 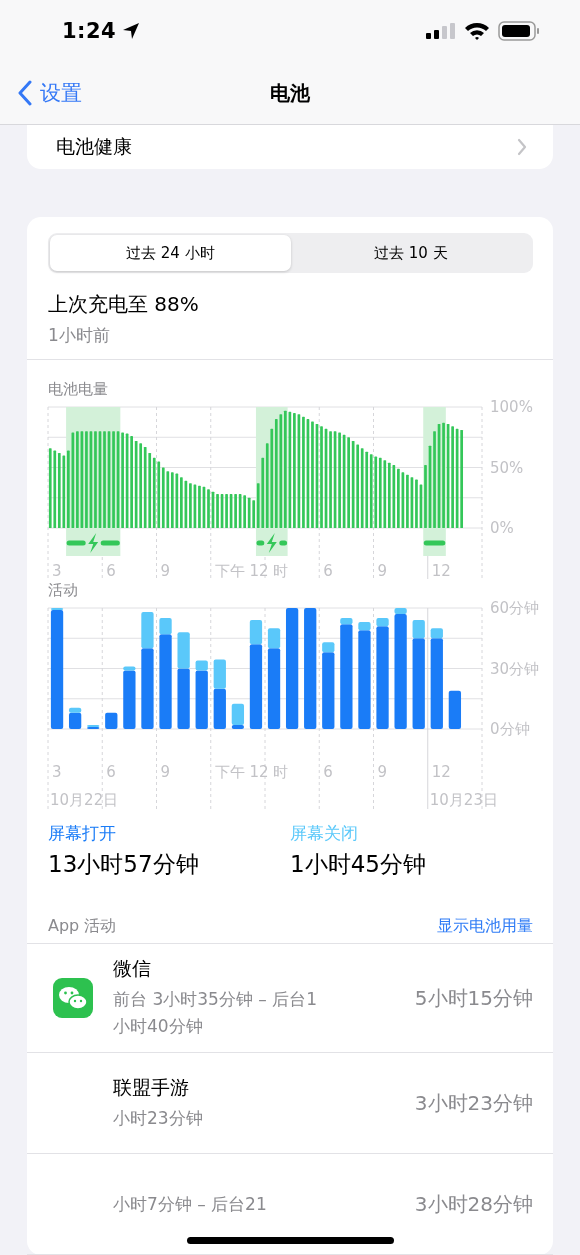 I want to click on total-time: 13小时57分钟, so click(x=124, y=864).